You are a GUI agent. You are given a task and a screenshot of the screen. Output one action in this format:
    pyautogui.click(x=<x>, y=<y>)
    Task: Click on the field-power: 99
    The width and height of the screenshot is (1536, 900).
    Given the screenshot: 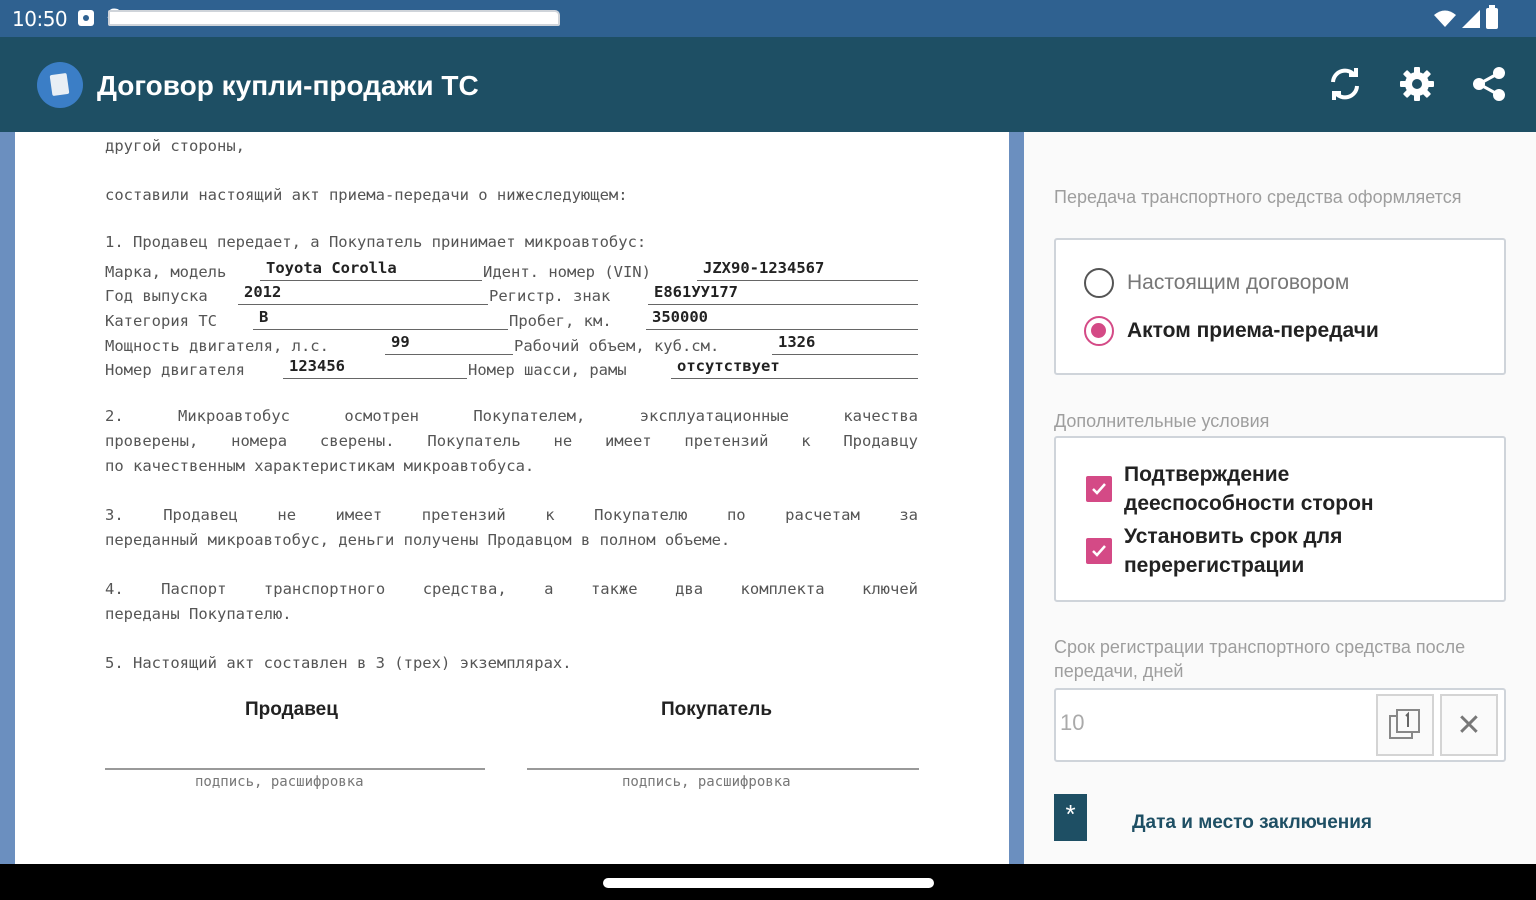 What is the action you would take?
    pyautogui.click(x=449, y=344)
    